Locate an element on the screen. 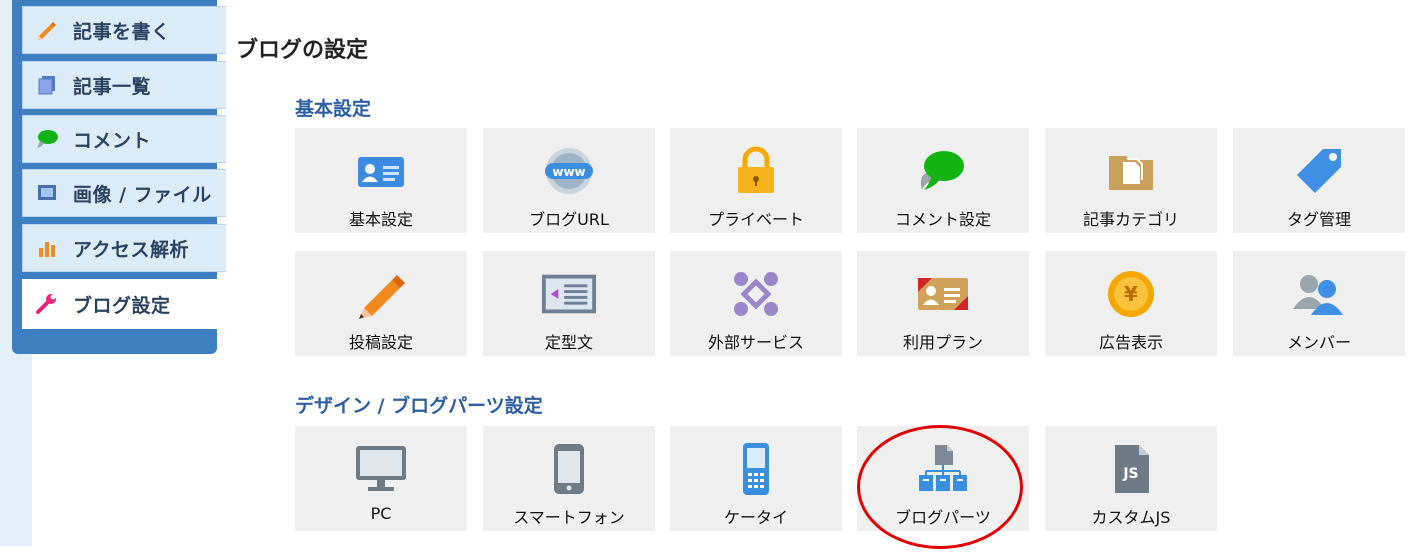 Image resolution: width=1420 pixels, height=558 pixels. tile-label: ケータイ is located at coordinates (755, 517).